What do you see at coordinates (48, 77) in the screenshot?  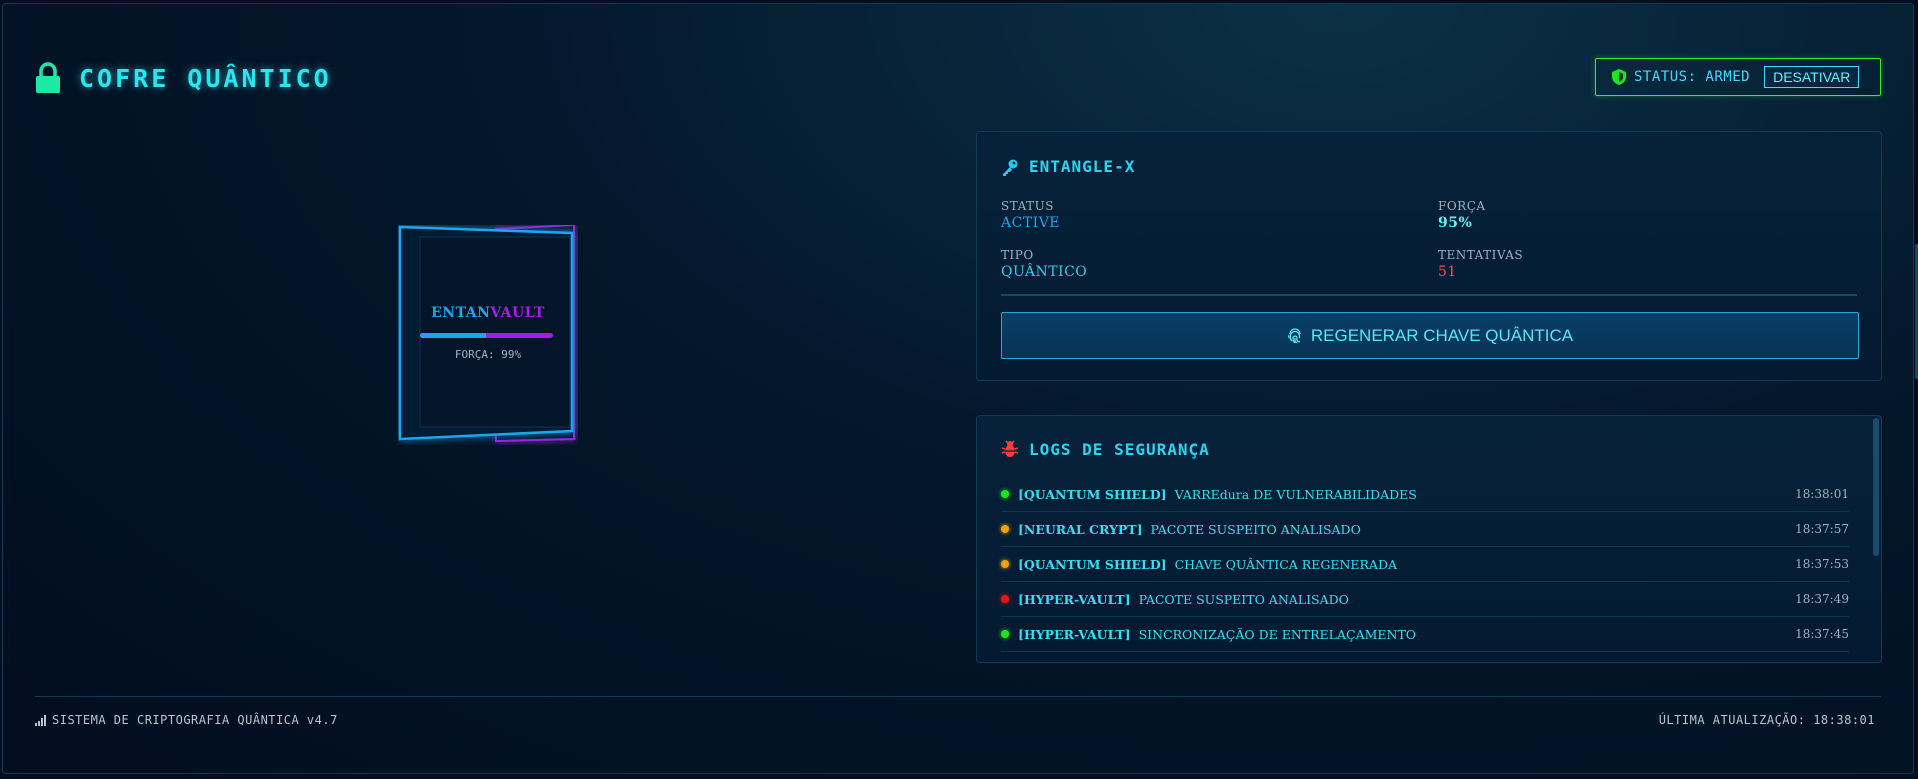 I see `lock-icon` at bounding box center [48, 77].